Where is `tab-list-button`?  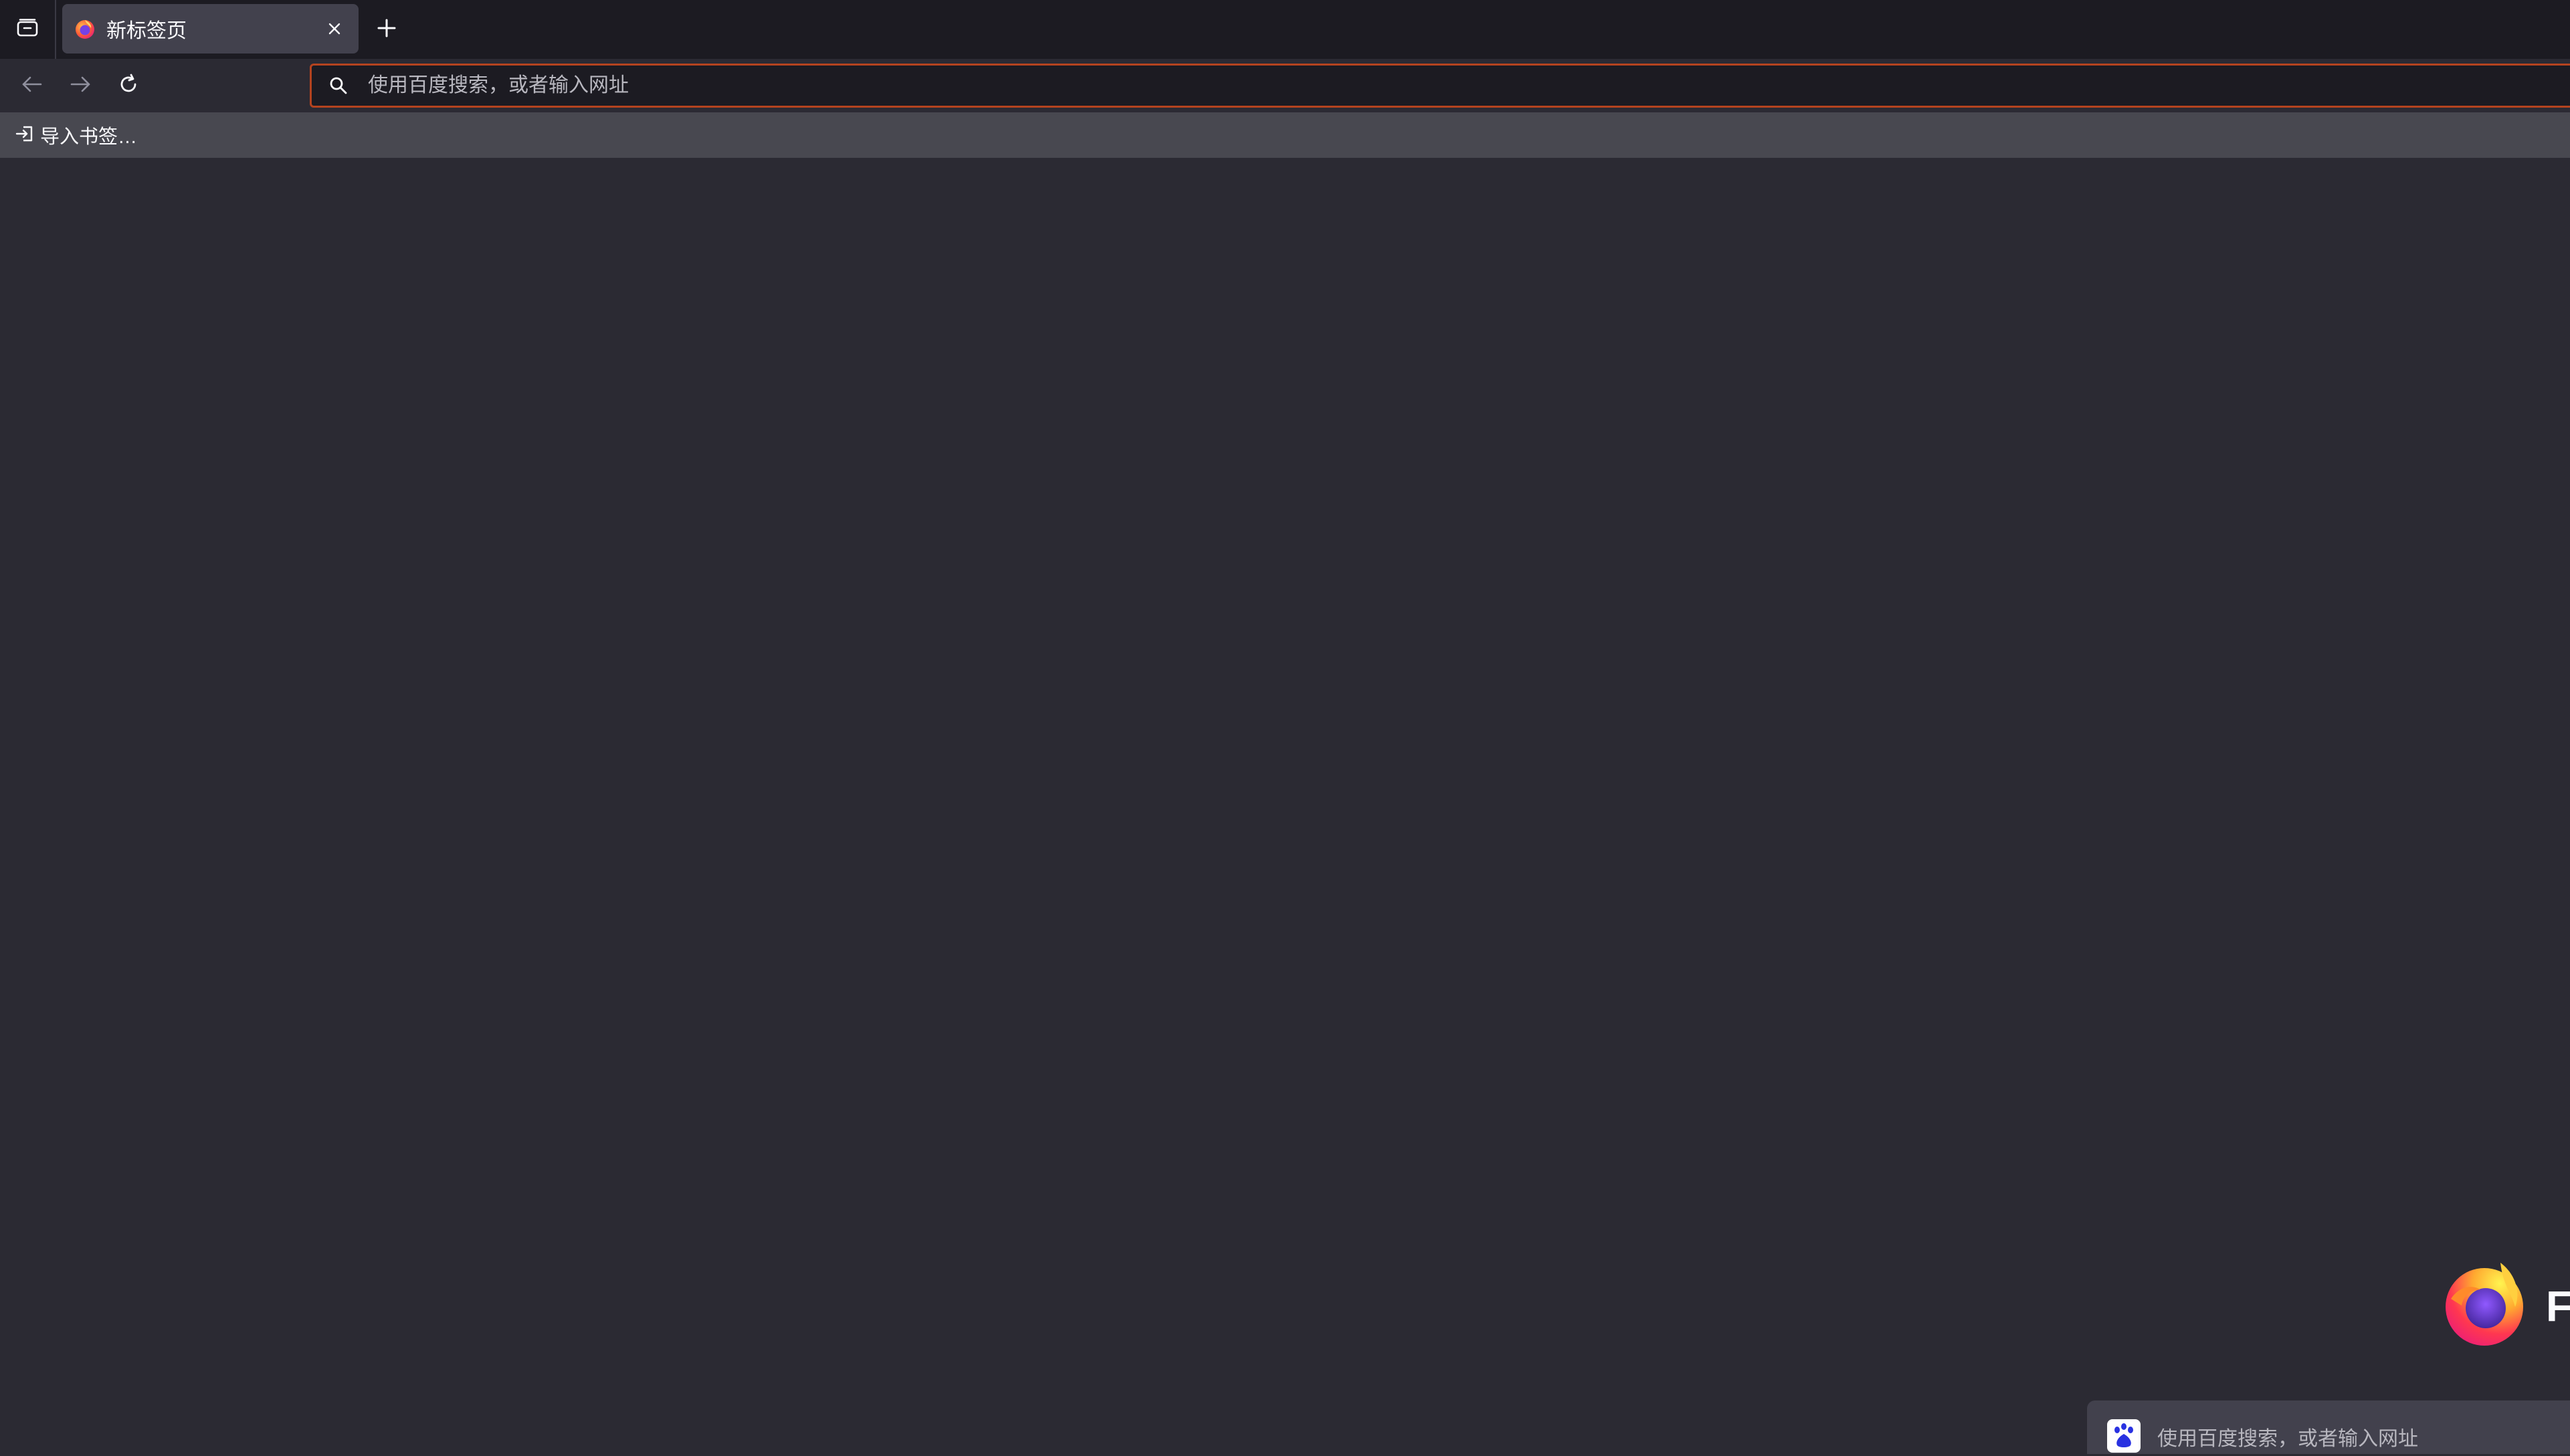
tab-list-button is located at coordinates (28, 29).